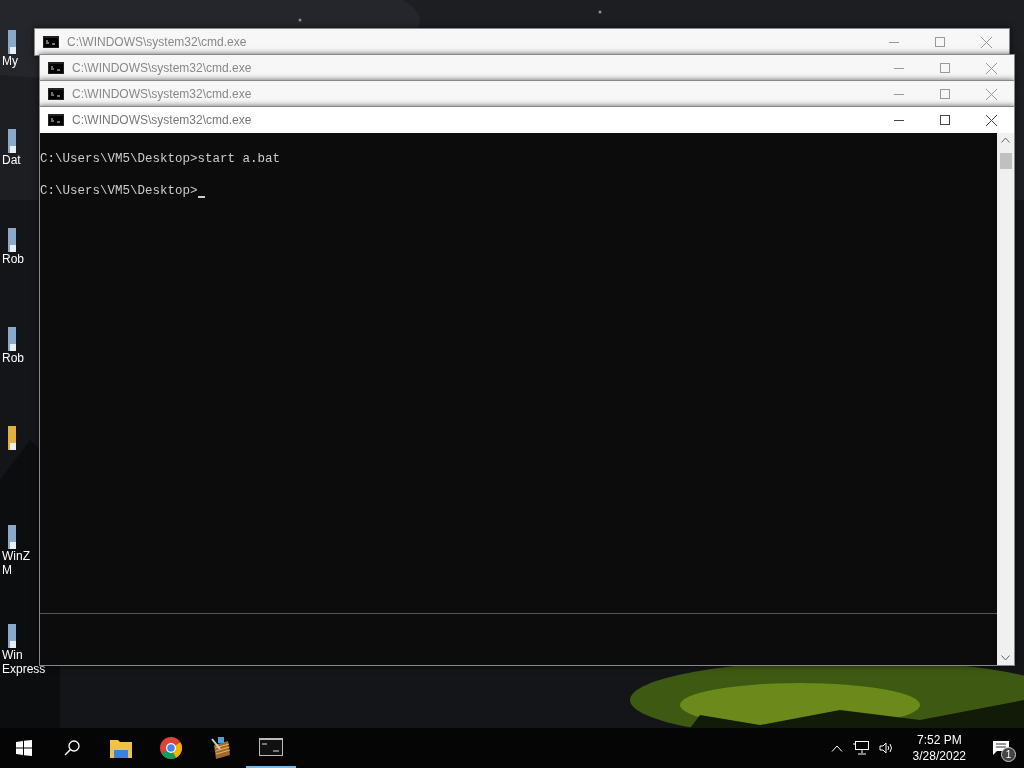 The image size is (1024, 768). What do you see at coordinates (886, 748) in the screenshot?
I see `volume-icon` at bounding box center [886, 748].